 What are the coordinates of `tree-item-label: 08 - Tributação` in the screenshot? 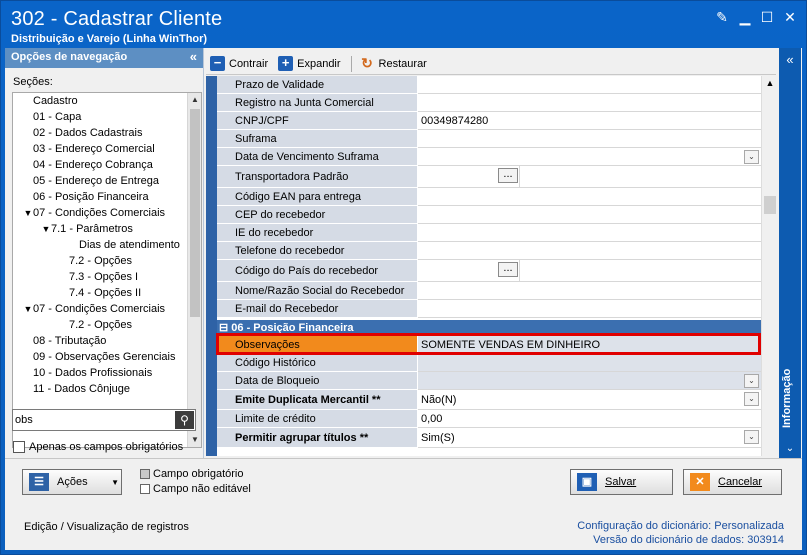 It's located at (70, 341).